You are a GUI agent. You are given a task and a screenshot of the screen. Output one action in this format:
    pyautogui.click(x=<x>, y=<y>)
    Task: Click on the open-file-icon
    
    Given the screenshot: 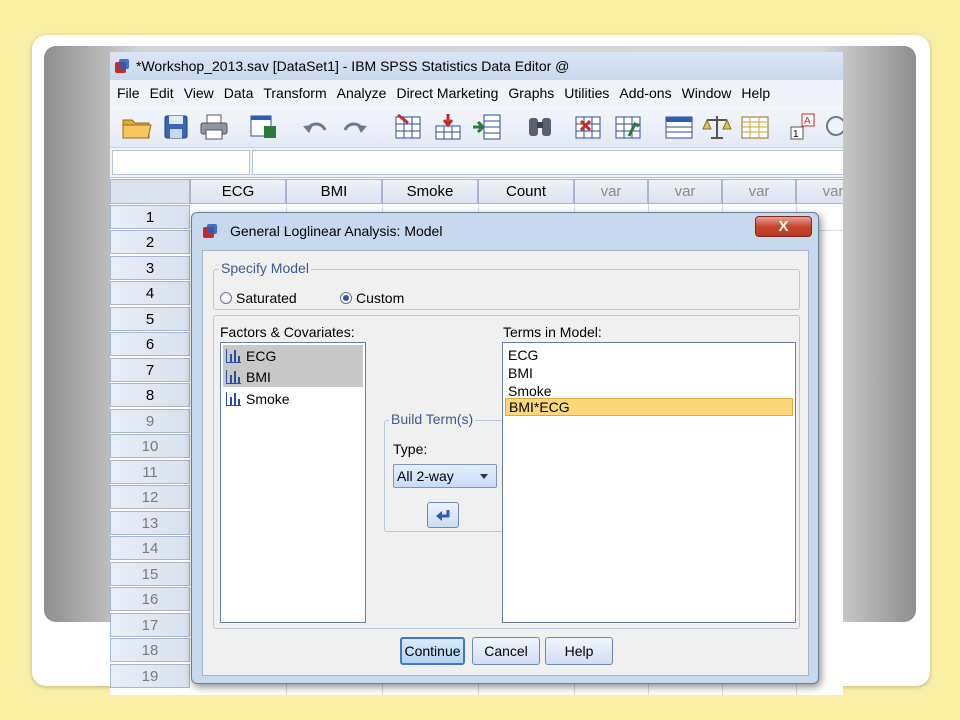 What is the action you would take?
    pyautogui.click(x=137, y=127)
    